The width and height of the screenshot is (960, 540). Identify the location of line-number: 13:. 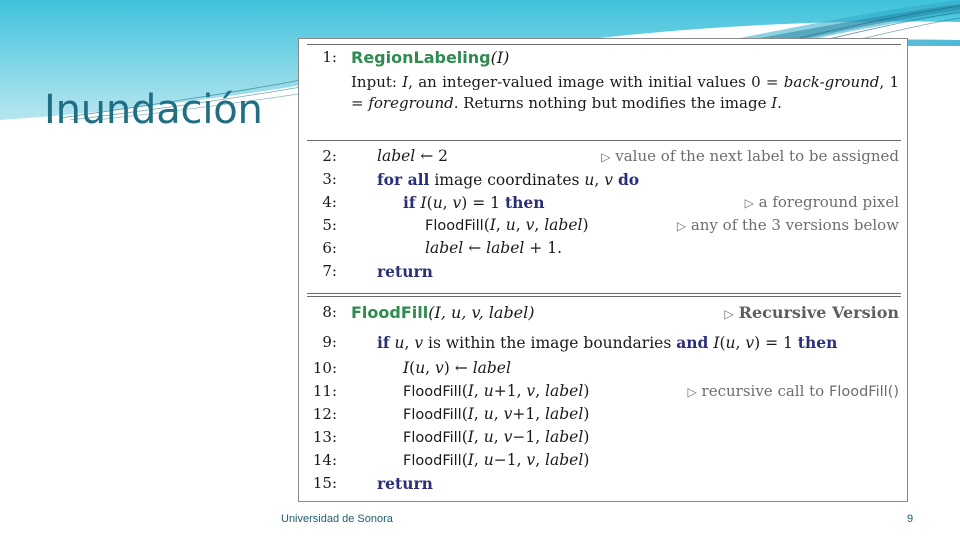
(324, 437).